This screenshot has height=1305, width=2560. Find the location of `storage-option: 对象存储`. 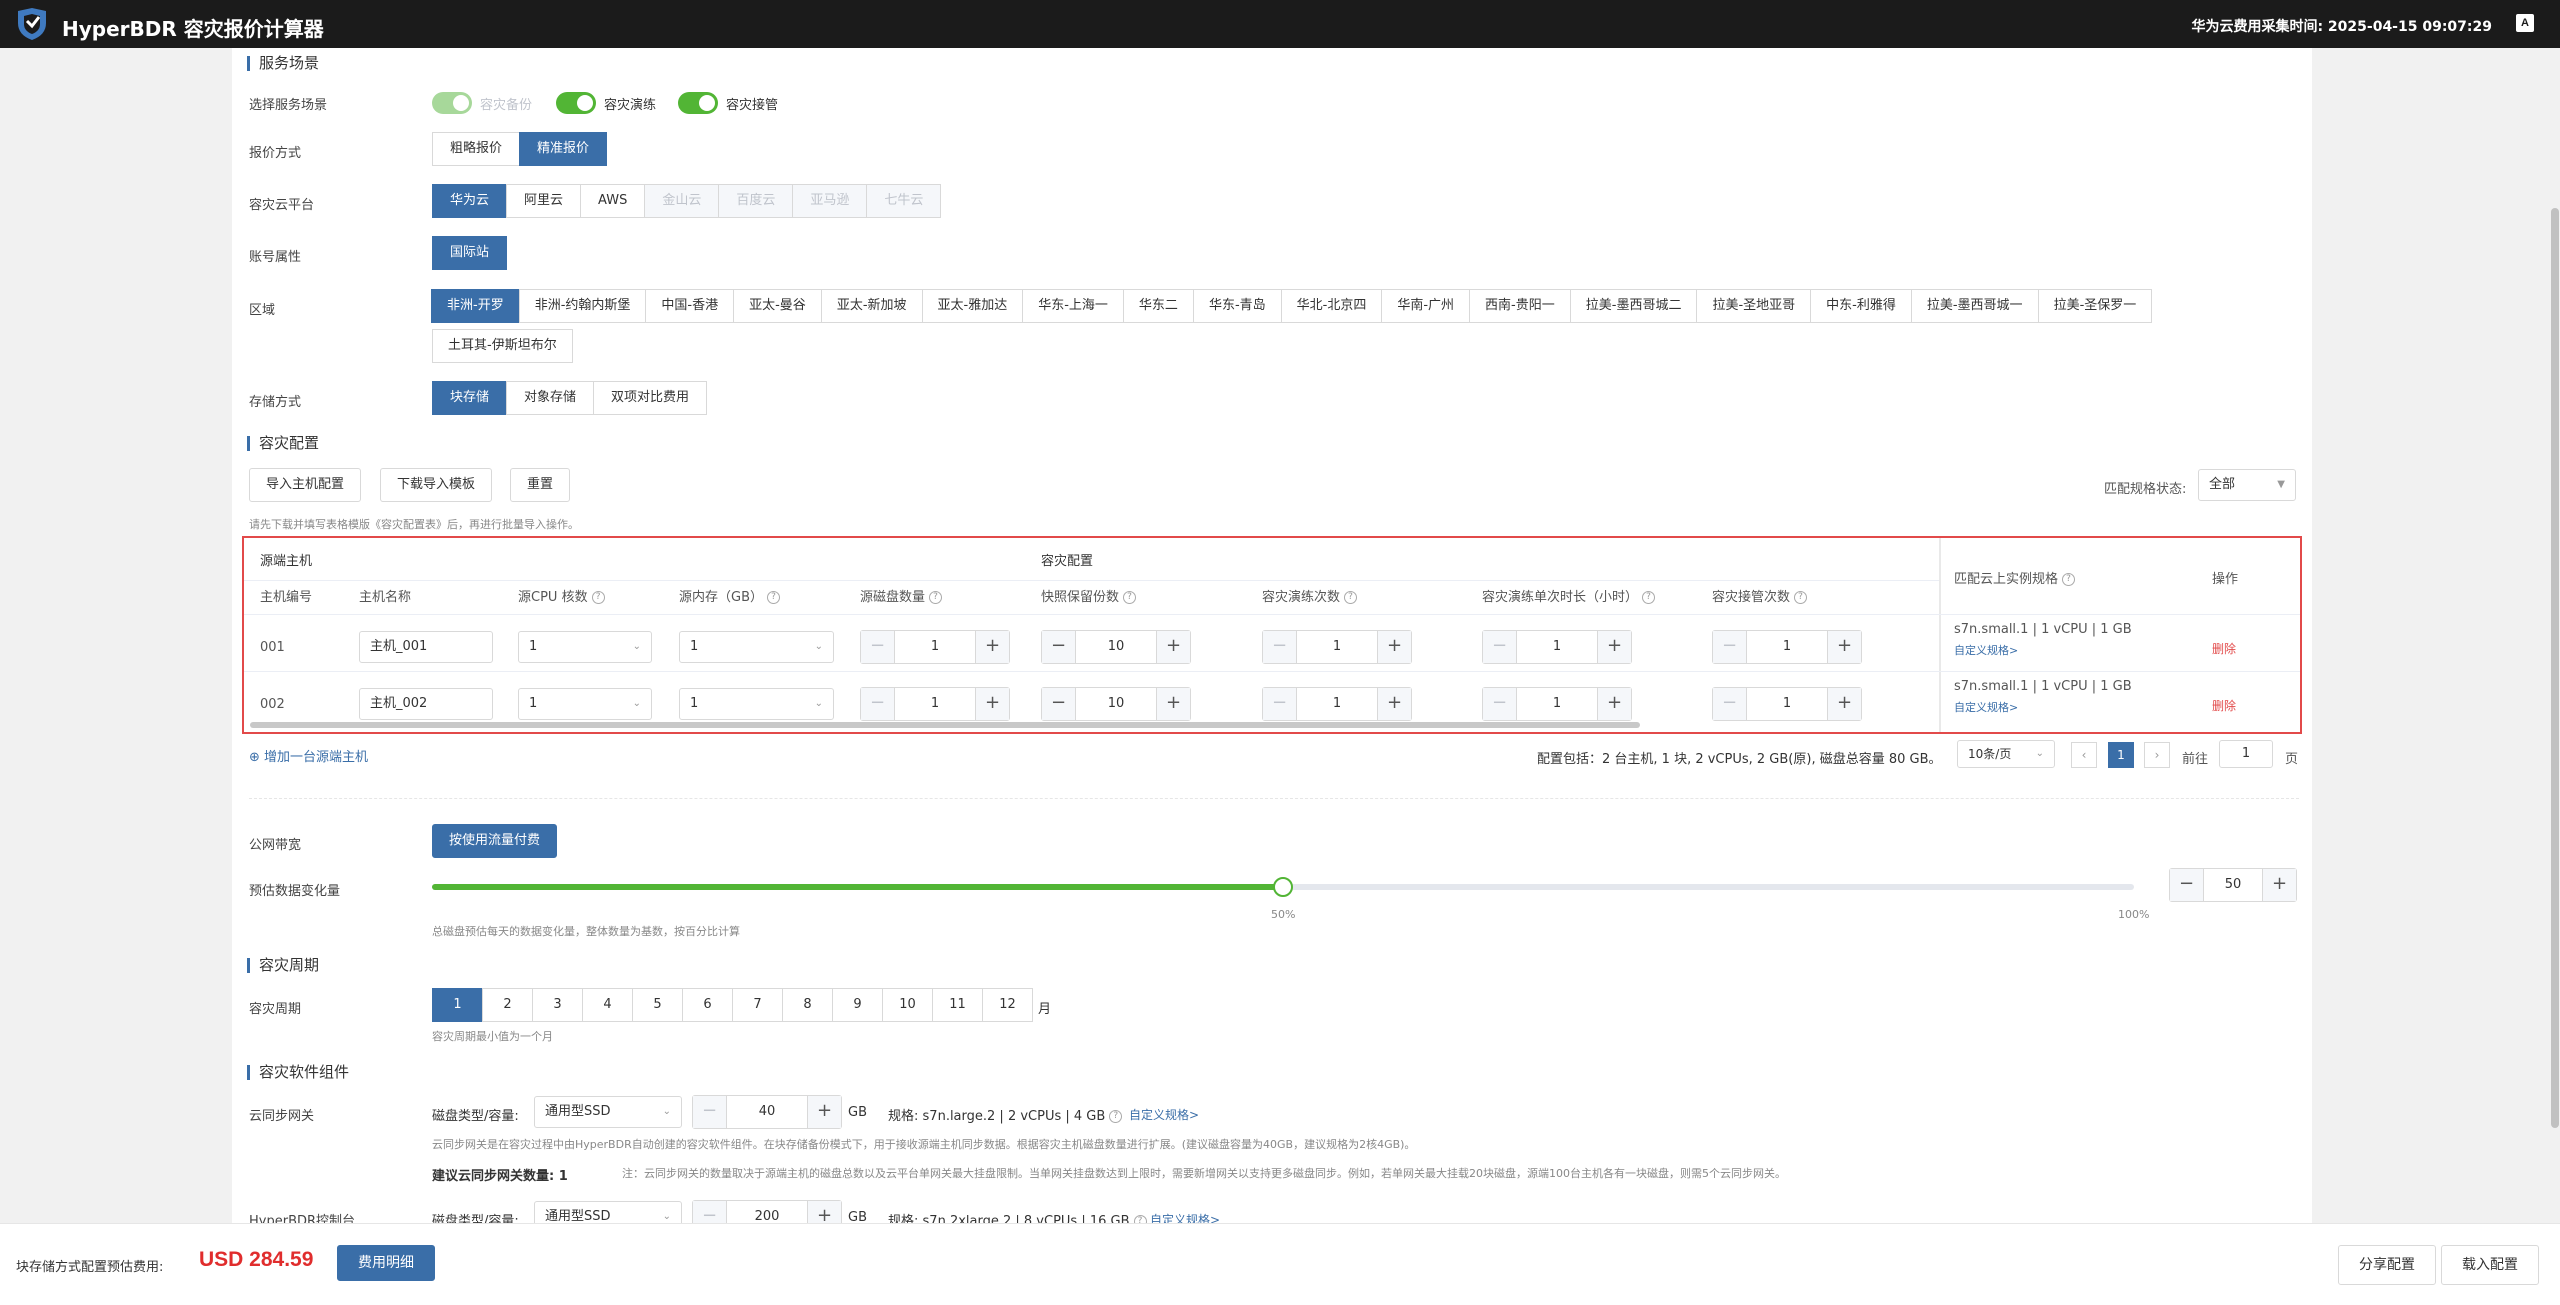

storage-option: 对象存储 is located at coordinates (550, 398).